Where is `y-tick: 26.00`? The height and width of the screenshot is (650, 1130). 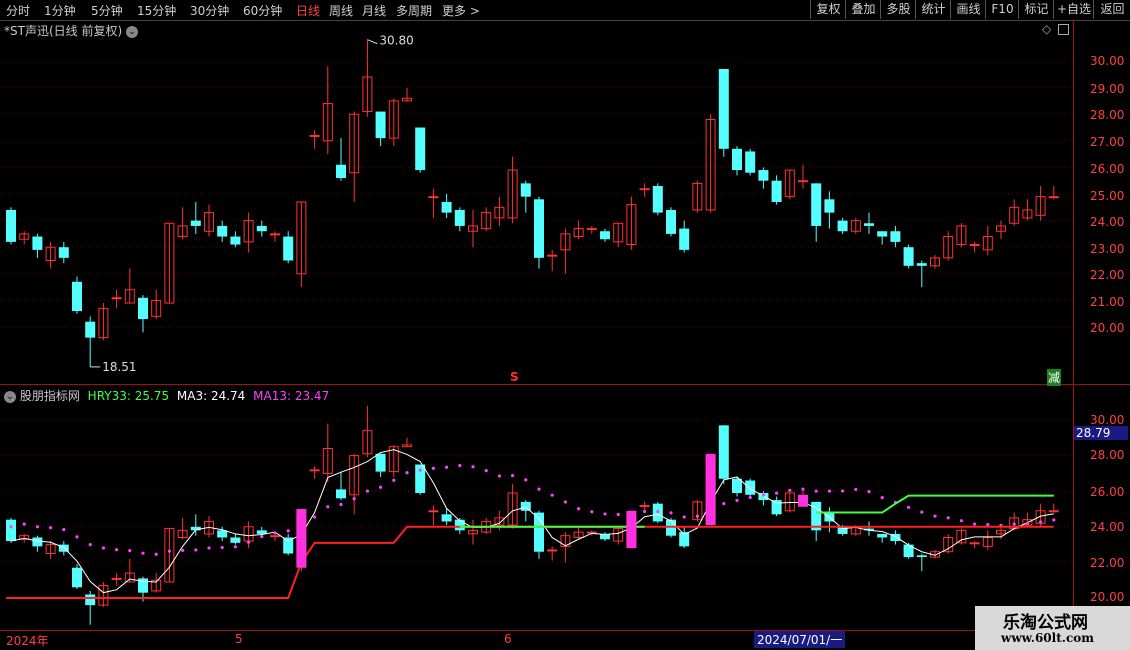
y-tick: 26.00 is located at coordinates (1107, 492).